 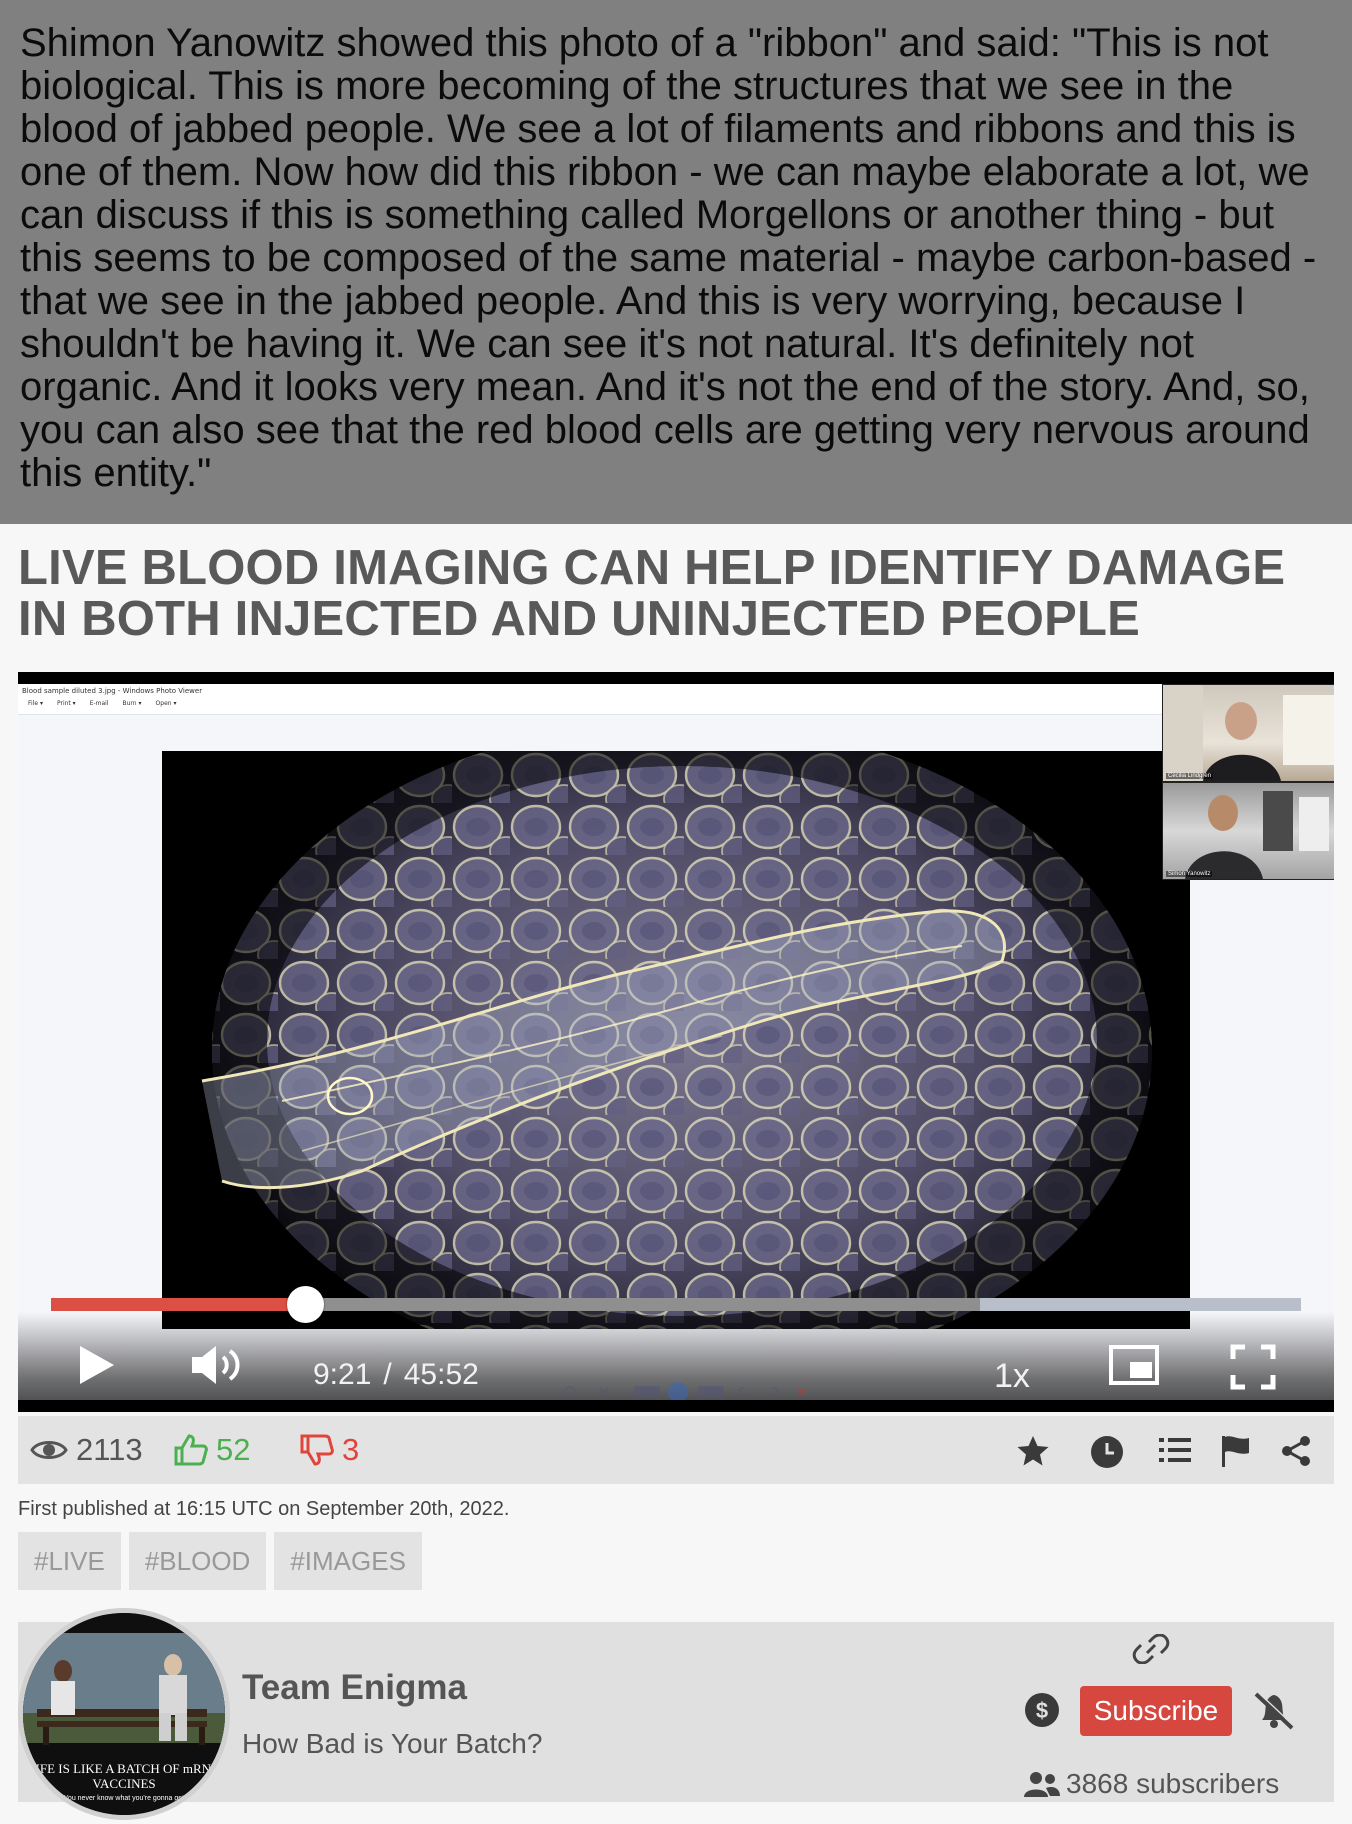 What do you see at coordinates (305, 1304) in the screenshot?
I see `progress-scrubber` at bounding box center [305, 1304].